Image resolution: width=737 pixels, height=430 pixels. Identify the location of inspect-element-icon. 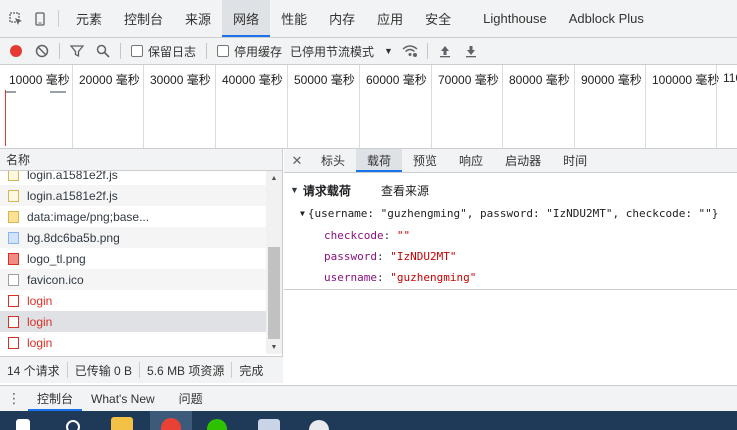
(16, 18).